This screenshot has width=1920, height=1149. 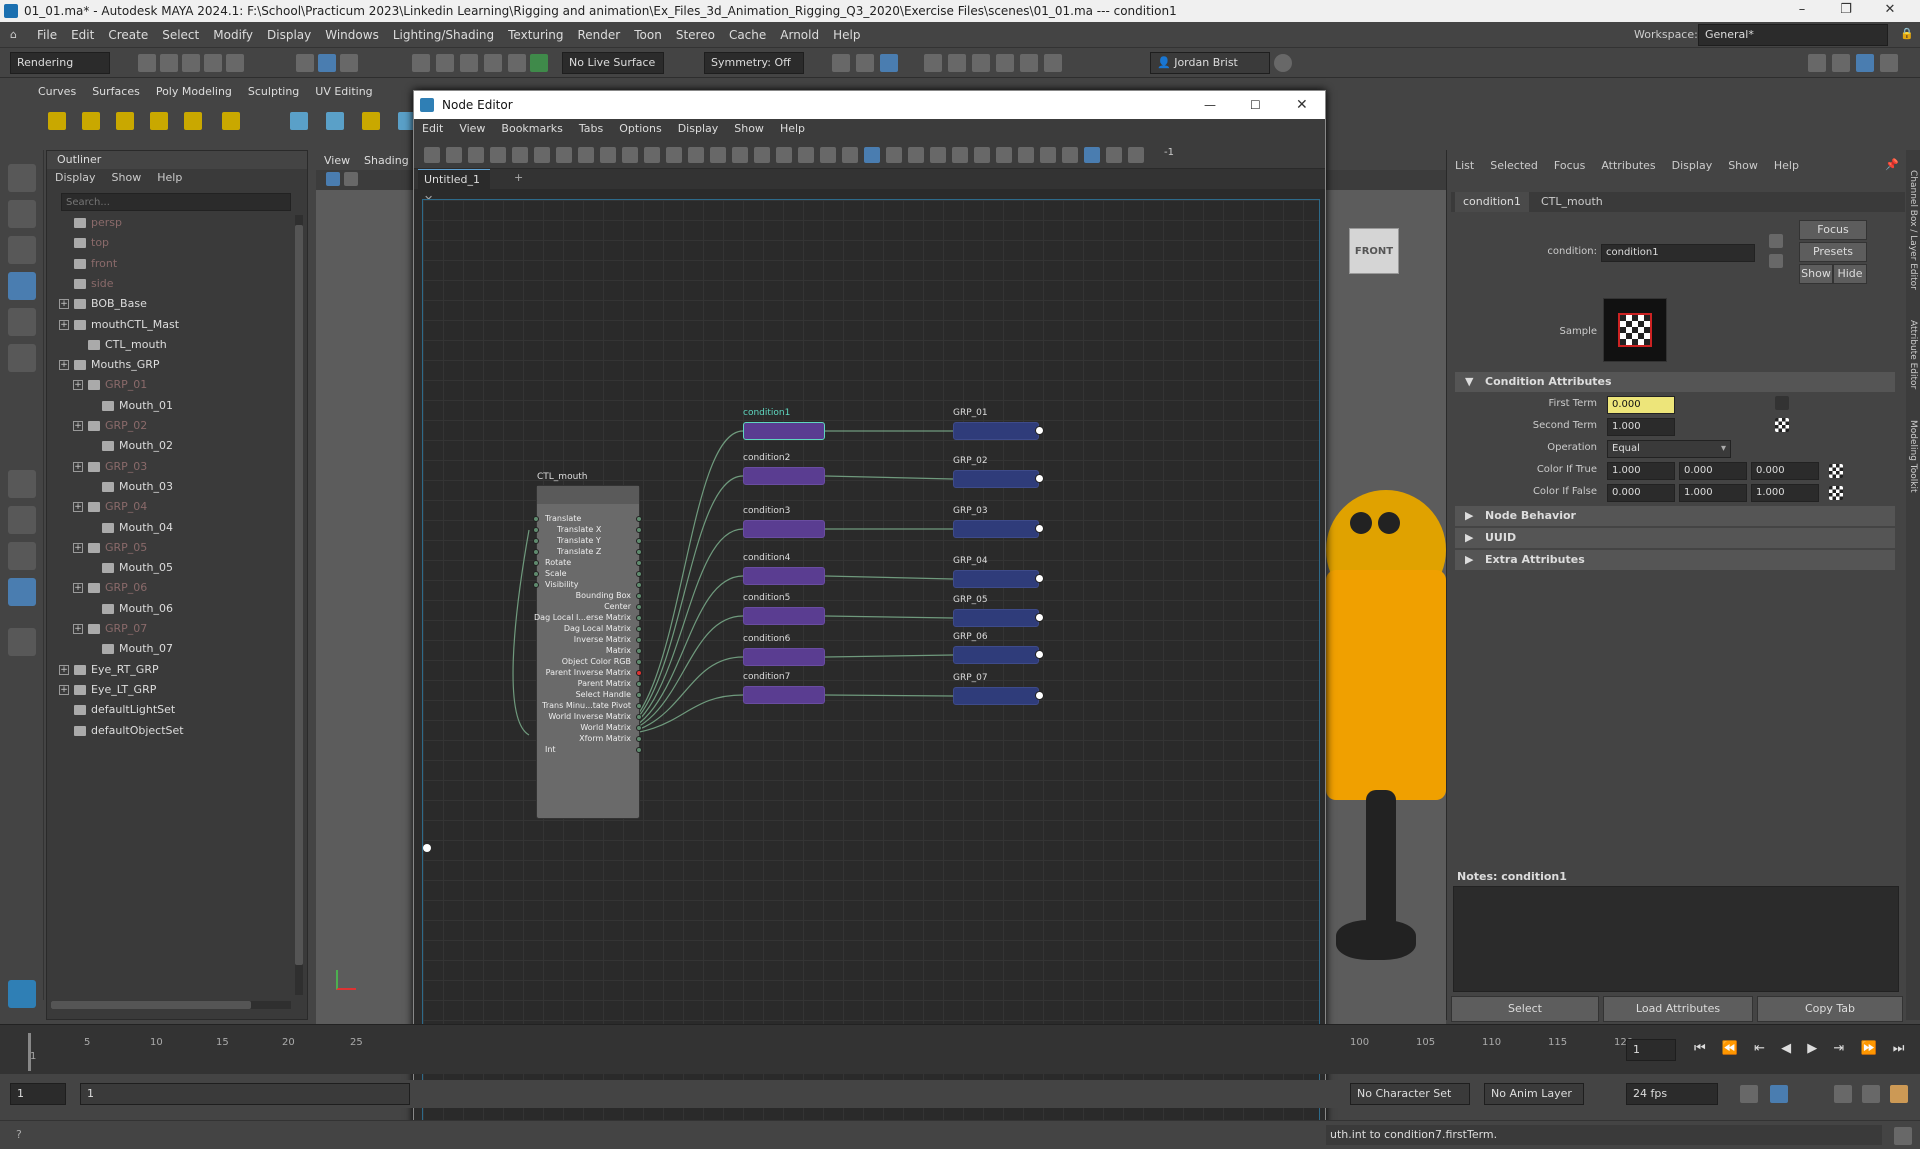 I want to click on single-perspective-layout-icon, so click(x=22, y=484).